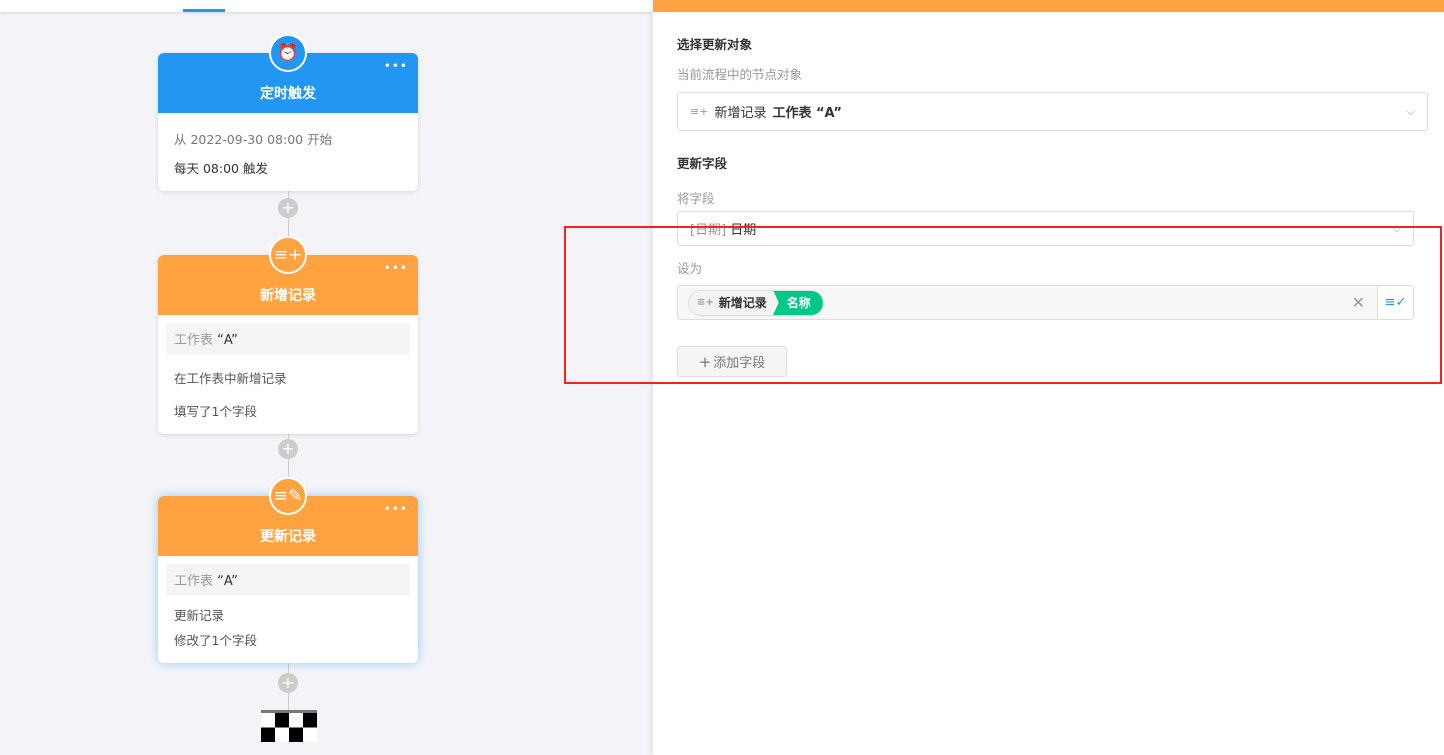 This screenshot has height=755, width=1444. I want to click on target-node-name: 新增记录, so click(740, 113).